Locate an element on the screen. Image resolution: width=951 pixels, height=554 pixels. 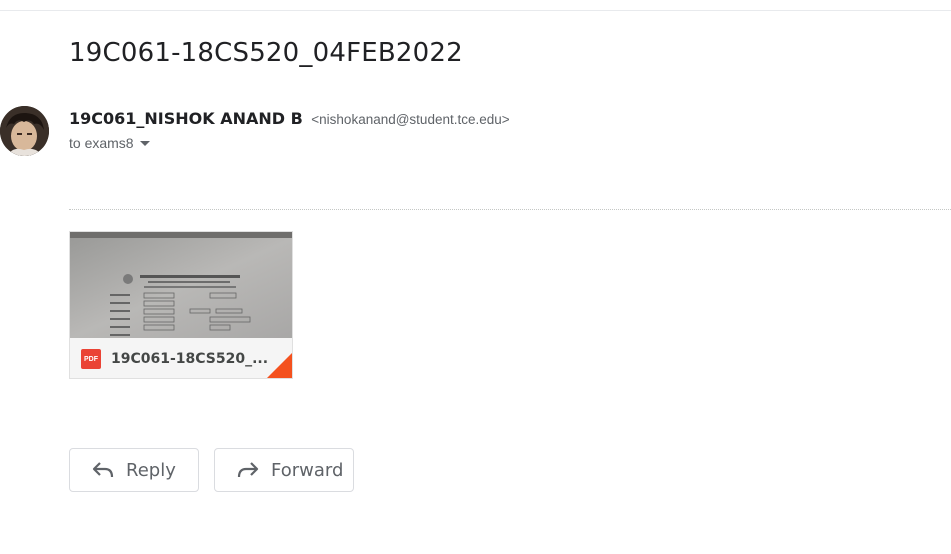
reply-button: Reply is located at coordinates (134, 470).